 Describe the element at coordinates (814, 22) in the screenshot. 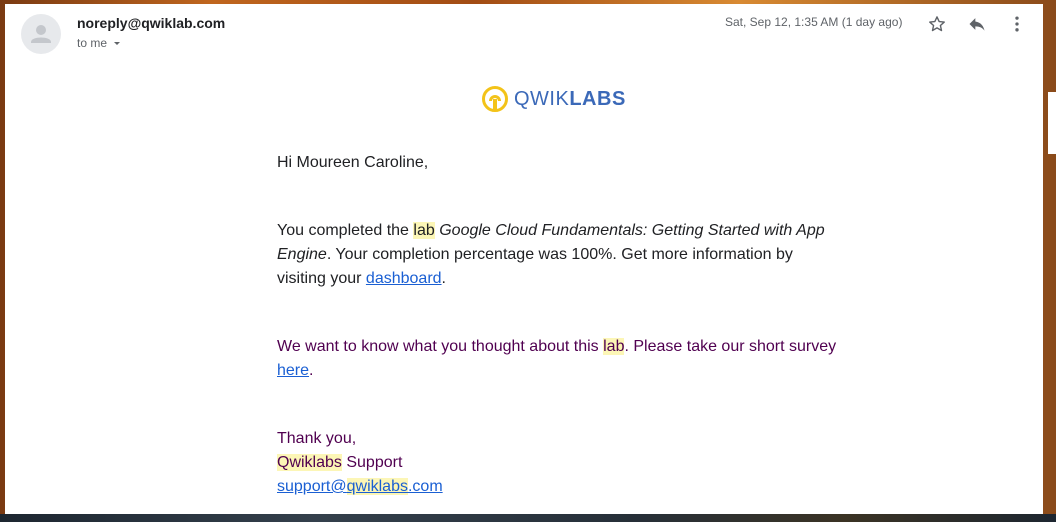

I see `message-date: Sat, Sep 12, 1:35 AM (1 day ago)` at that location.